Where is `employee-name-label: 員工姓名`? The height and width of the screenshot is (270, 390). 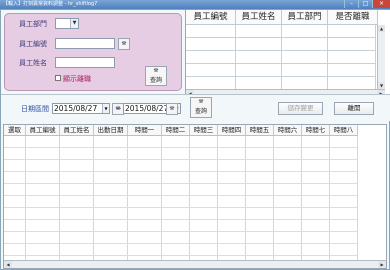 employee-name-label: 員工姓名 is located at coordinates (33, 63).